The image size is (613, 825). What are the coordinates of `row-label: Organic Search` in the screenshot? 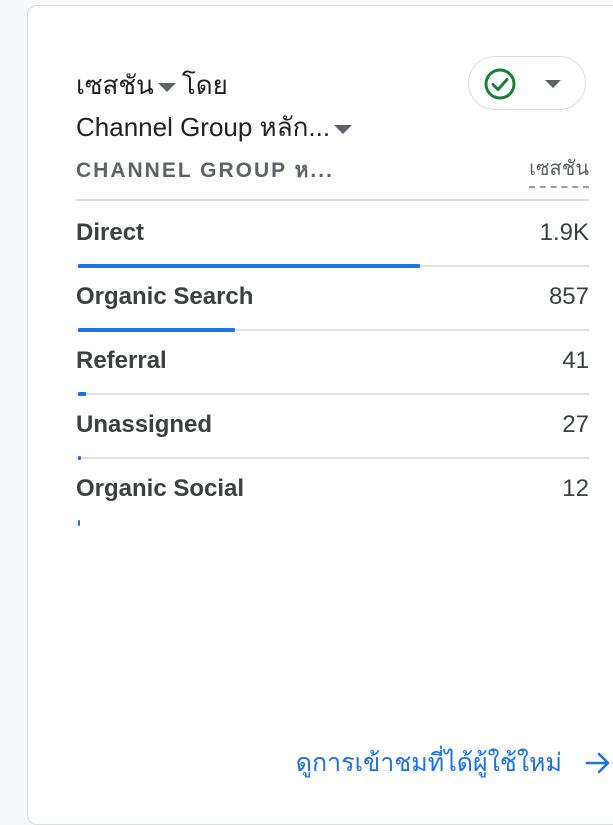 It's located at (165, 296).